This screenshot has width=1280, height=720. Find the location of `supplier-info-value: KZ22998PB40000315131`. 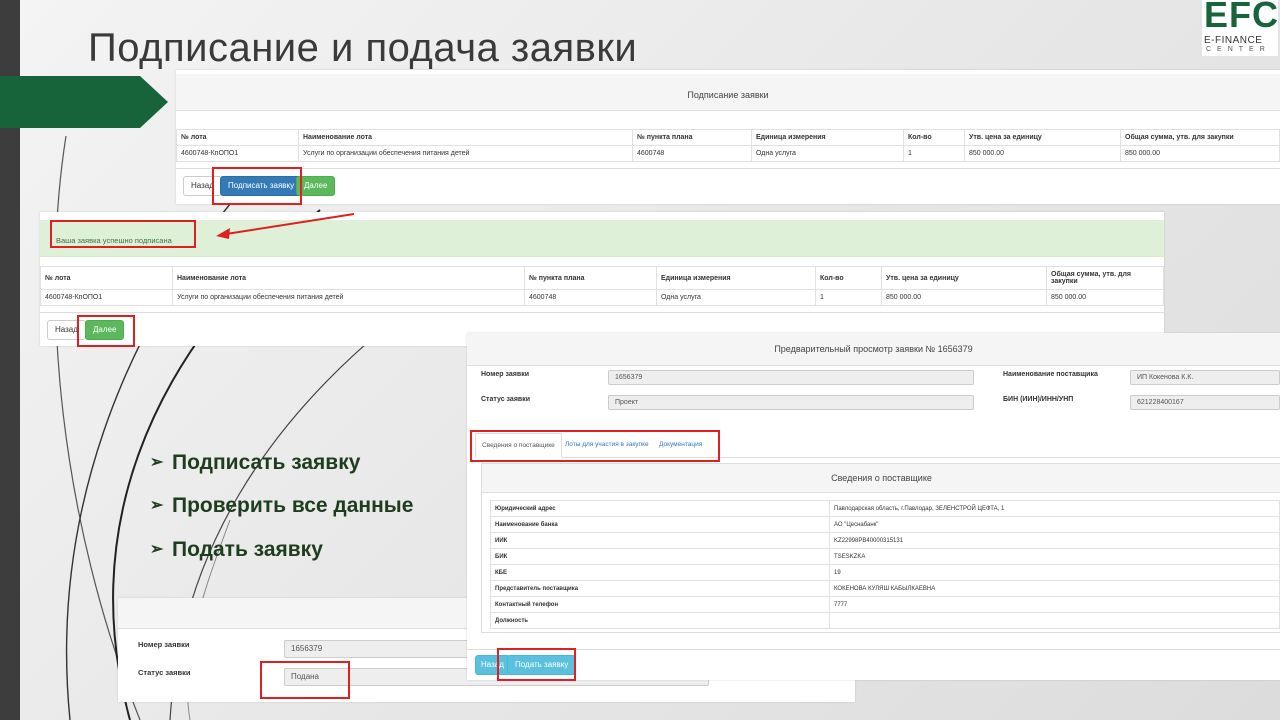

supplier-info-value: KZ22998PB40000315131 is located at coordinates (1054, 540).